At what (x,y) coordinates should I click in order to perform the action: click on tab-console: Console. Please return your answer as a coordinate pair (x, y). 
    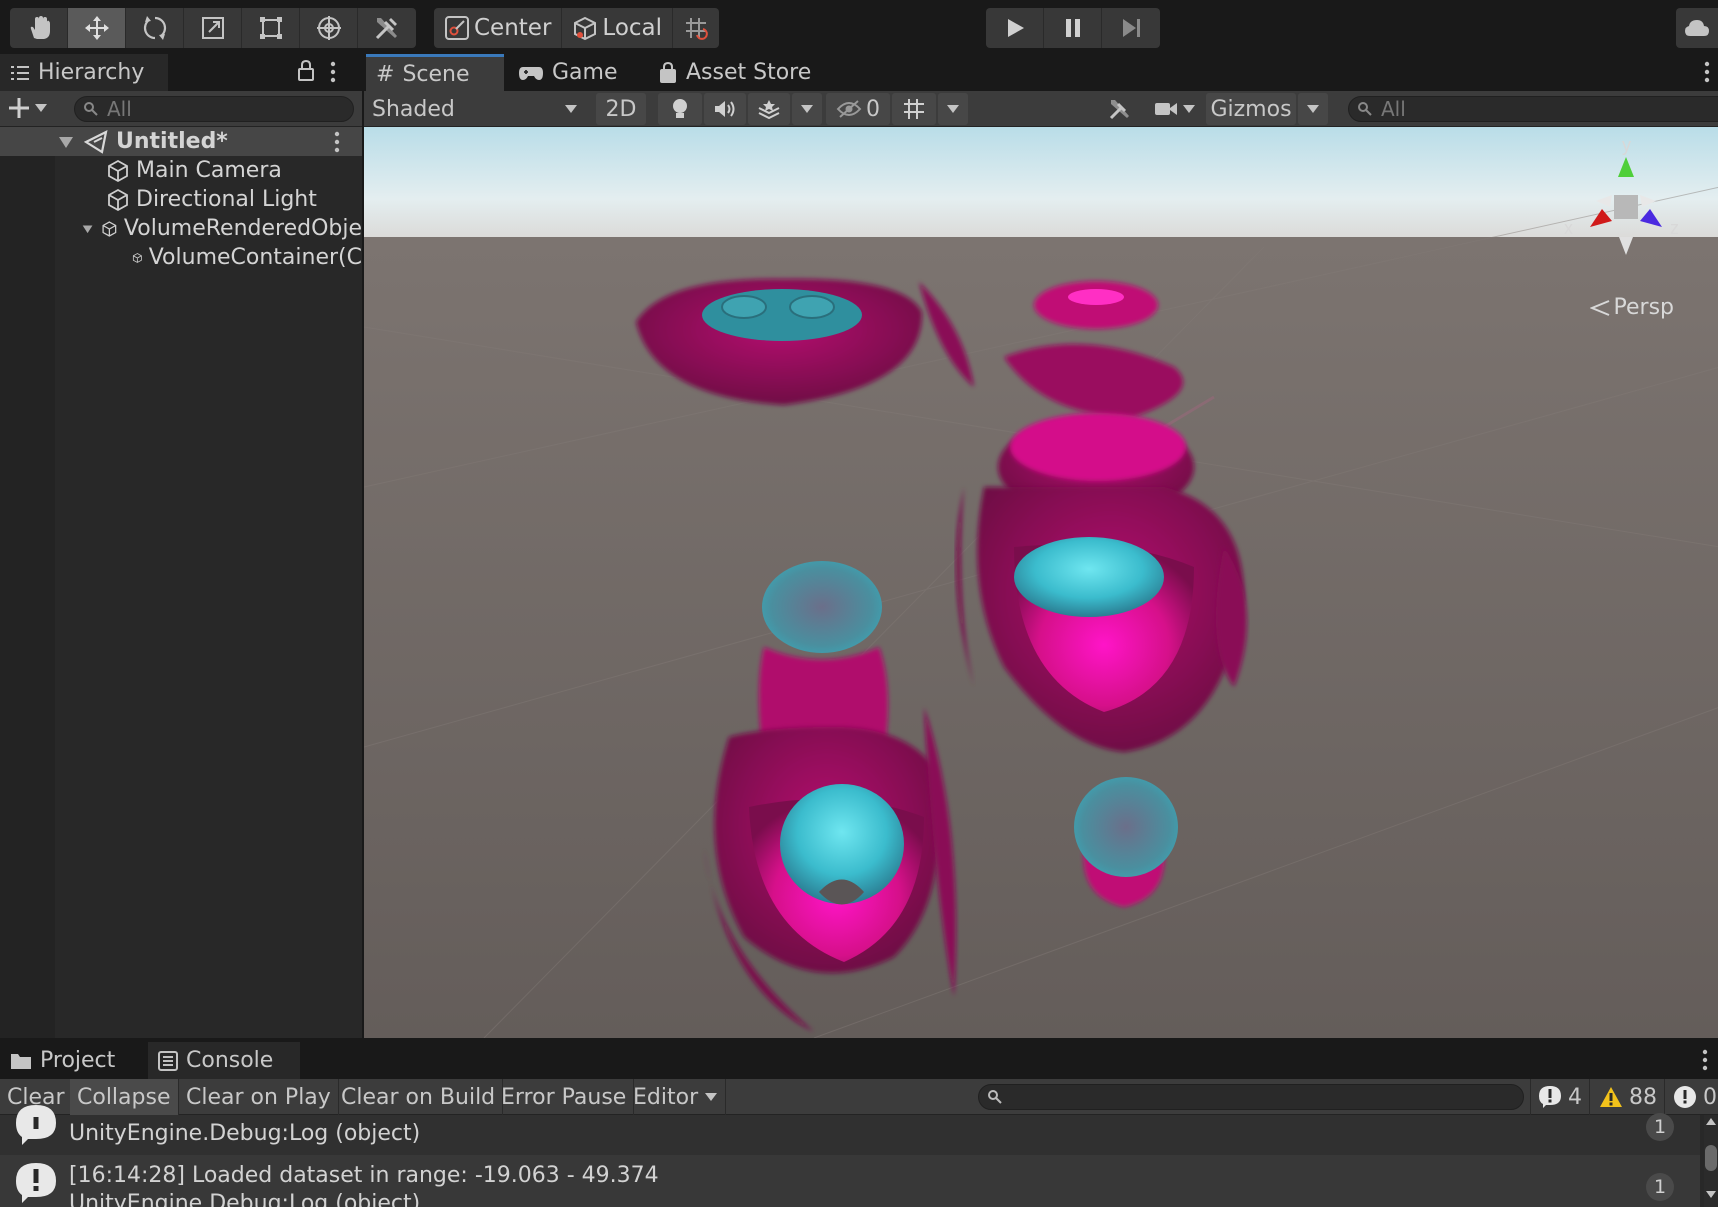
    Looking at the image, I should click on (224, 1060).